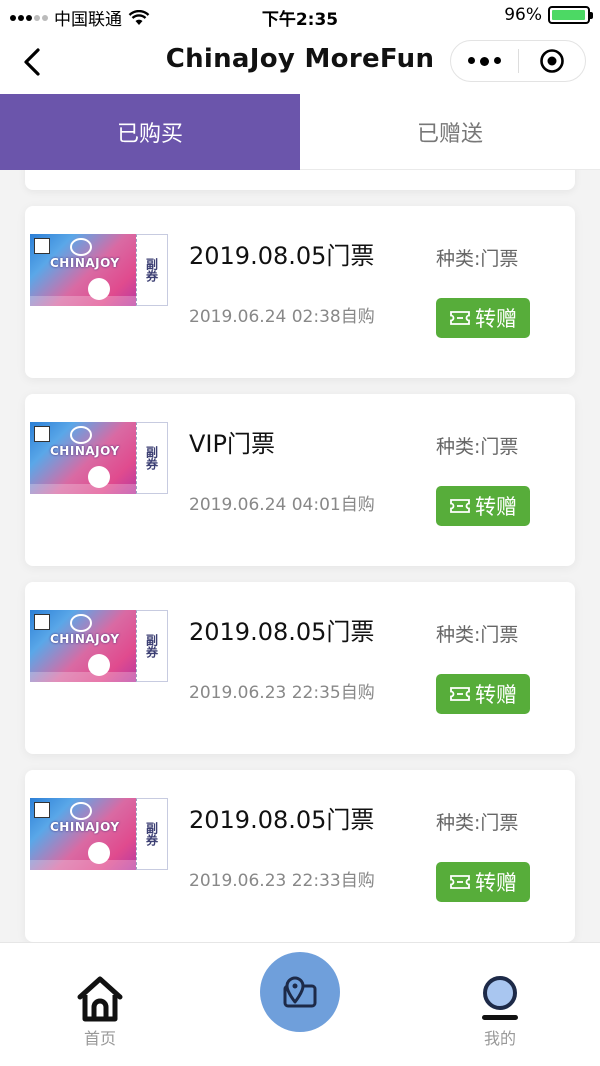 Image resolution: width=600 pixels, height=1066 pixels. I want to click on map-pin-icon, so click(300, 992).